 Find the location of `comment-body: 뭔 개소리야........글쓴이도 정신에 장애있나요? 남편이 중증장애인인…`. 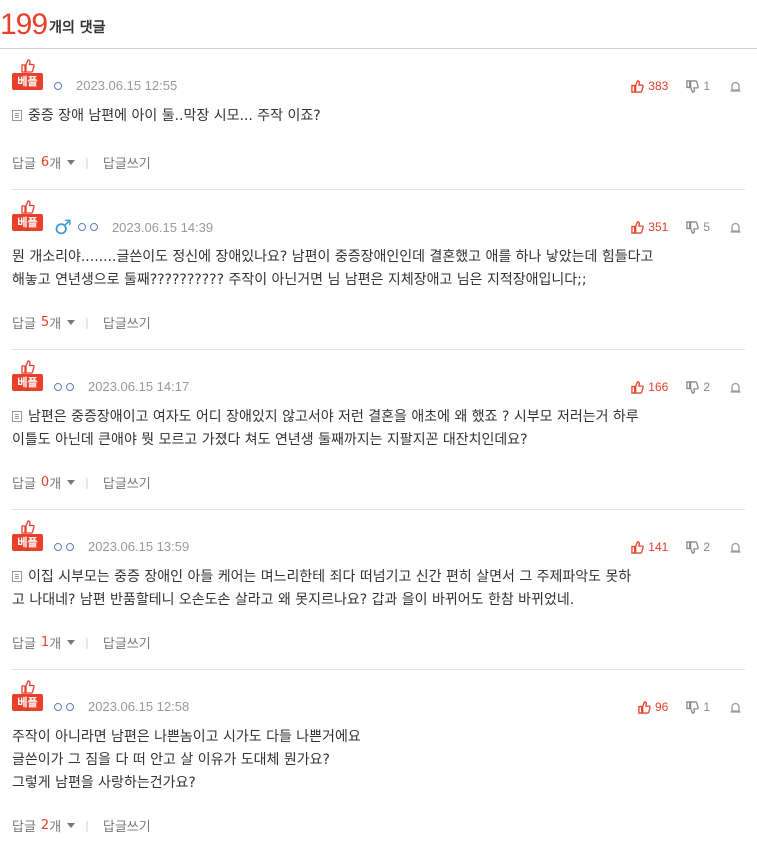

comment-body: 뭔 개소리야........글쓴이도 정신에 장애있나요? 남편이 중증장애인인… is located at coordinates (378, 276).